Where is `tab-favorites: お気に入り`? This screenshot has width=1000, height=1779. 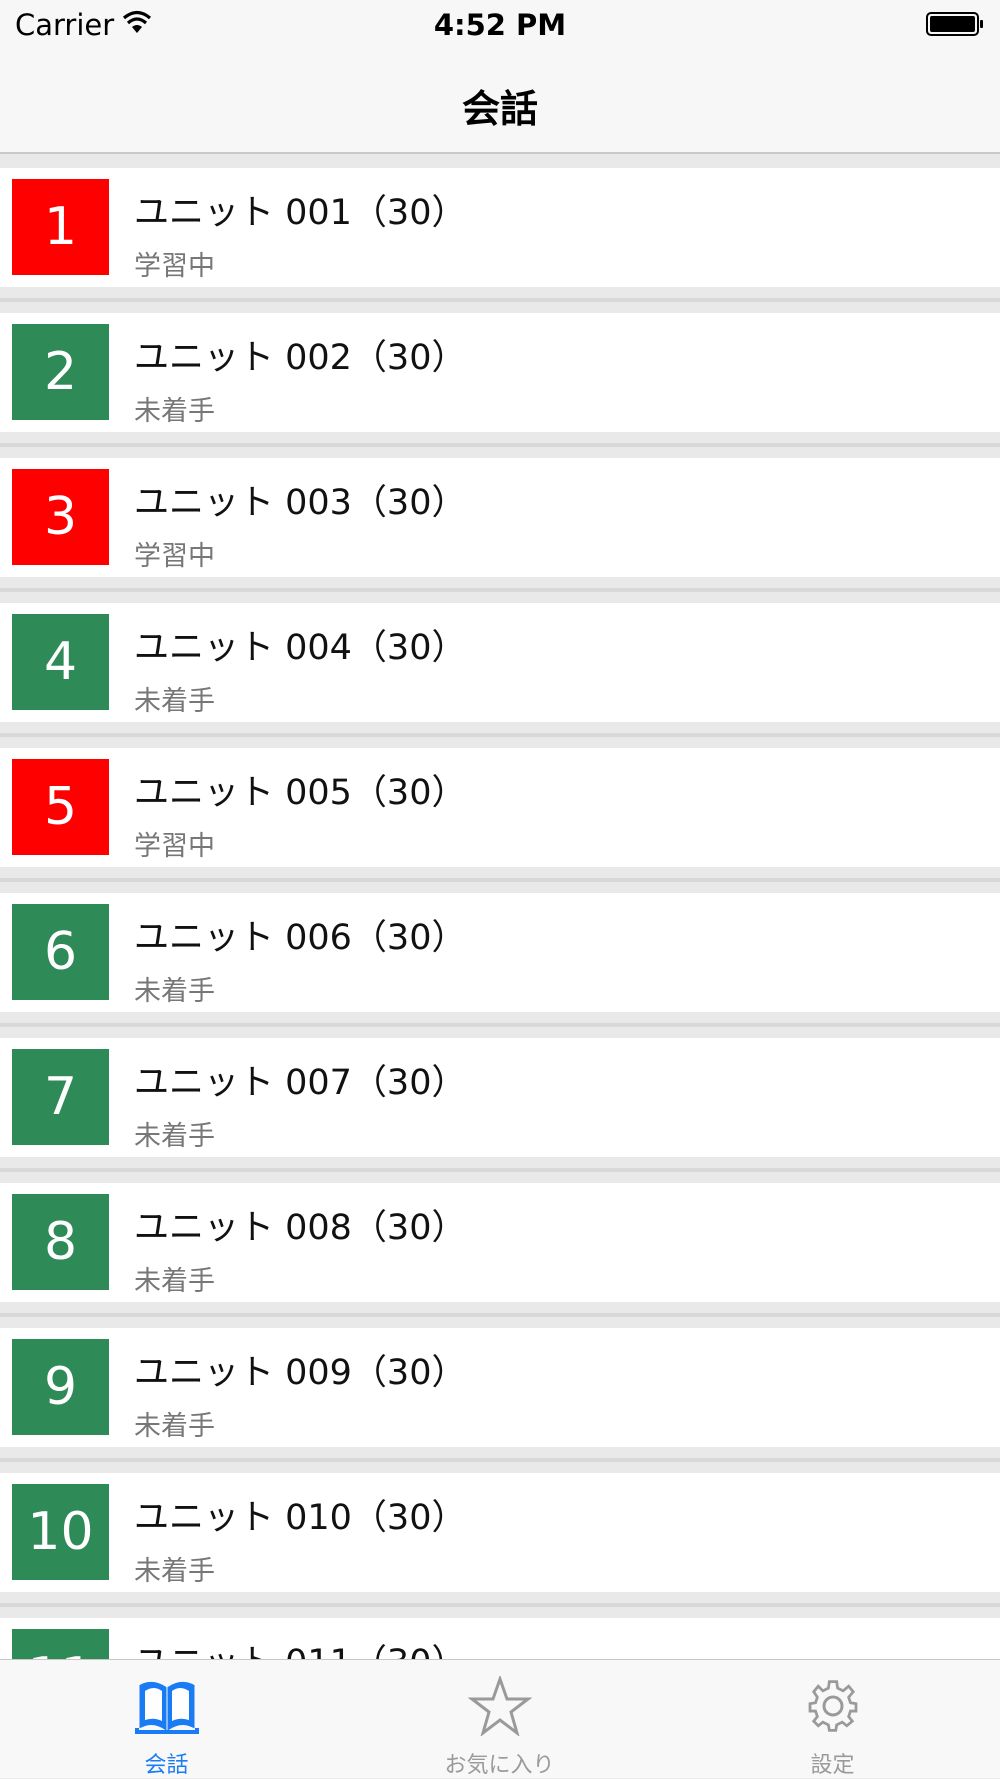
tab-favorites: お気に入り is located at coordinates (499, 1719).